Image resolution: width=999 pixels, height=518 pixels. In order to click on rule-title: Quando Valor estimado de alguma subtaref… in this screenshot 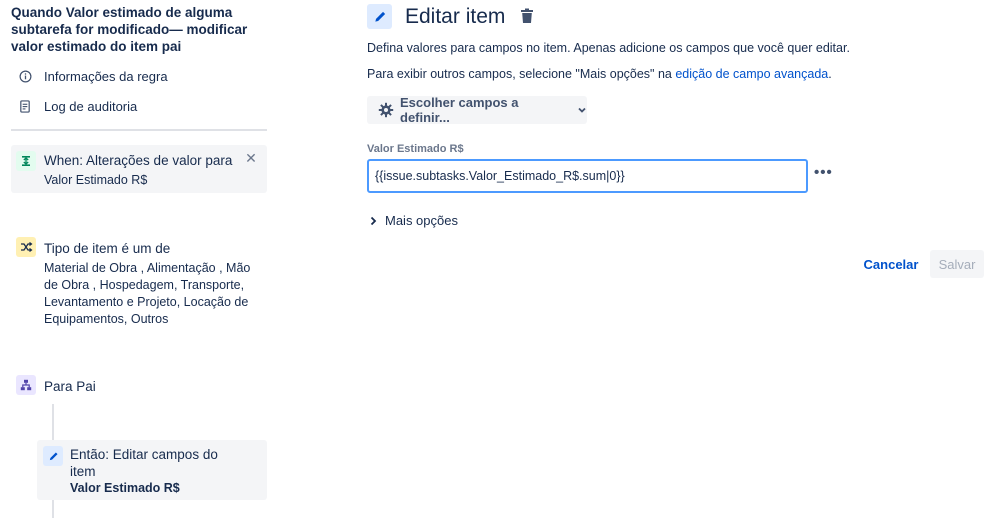, I will do `click(129, 29)`.